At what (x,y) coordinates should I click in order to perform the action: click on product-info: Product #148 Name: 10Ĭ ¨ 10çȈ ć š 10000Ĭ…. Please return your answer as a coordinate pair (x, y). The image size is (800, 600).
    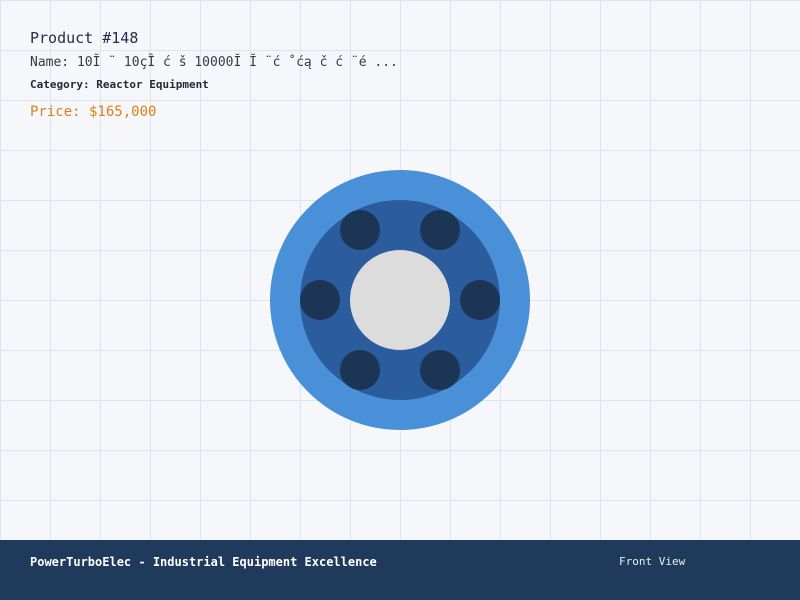
    Looking at the image, I should click on (214, 75).